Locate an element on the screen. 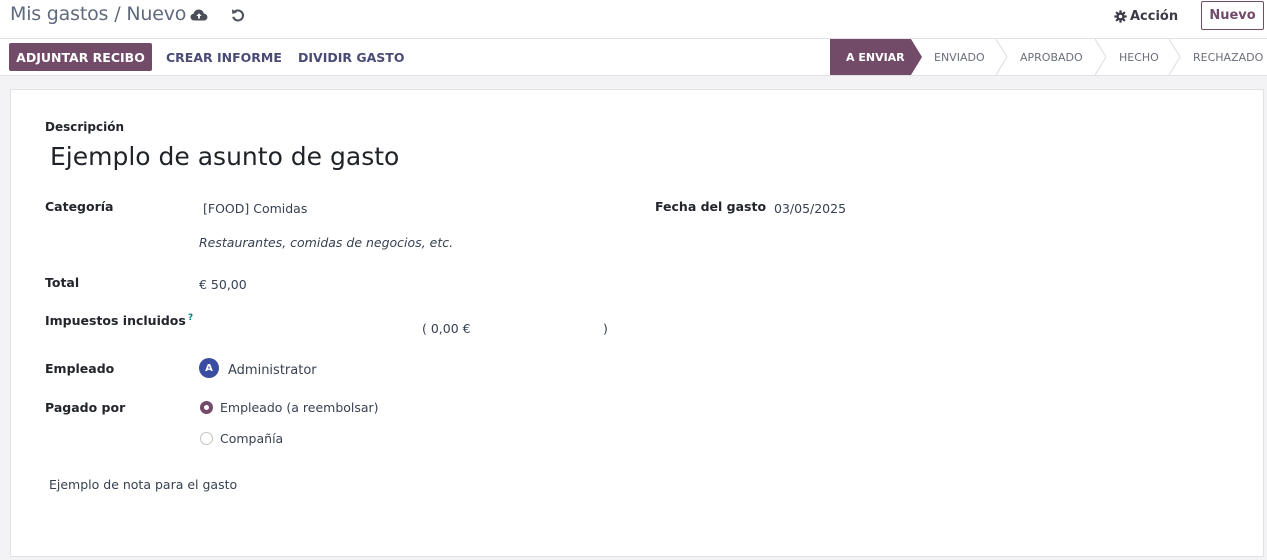 The image size is (1267, 560). split-expense-button: DIVIDIR GASTO is located at coordinates (351, 57).